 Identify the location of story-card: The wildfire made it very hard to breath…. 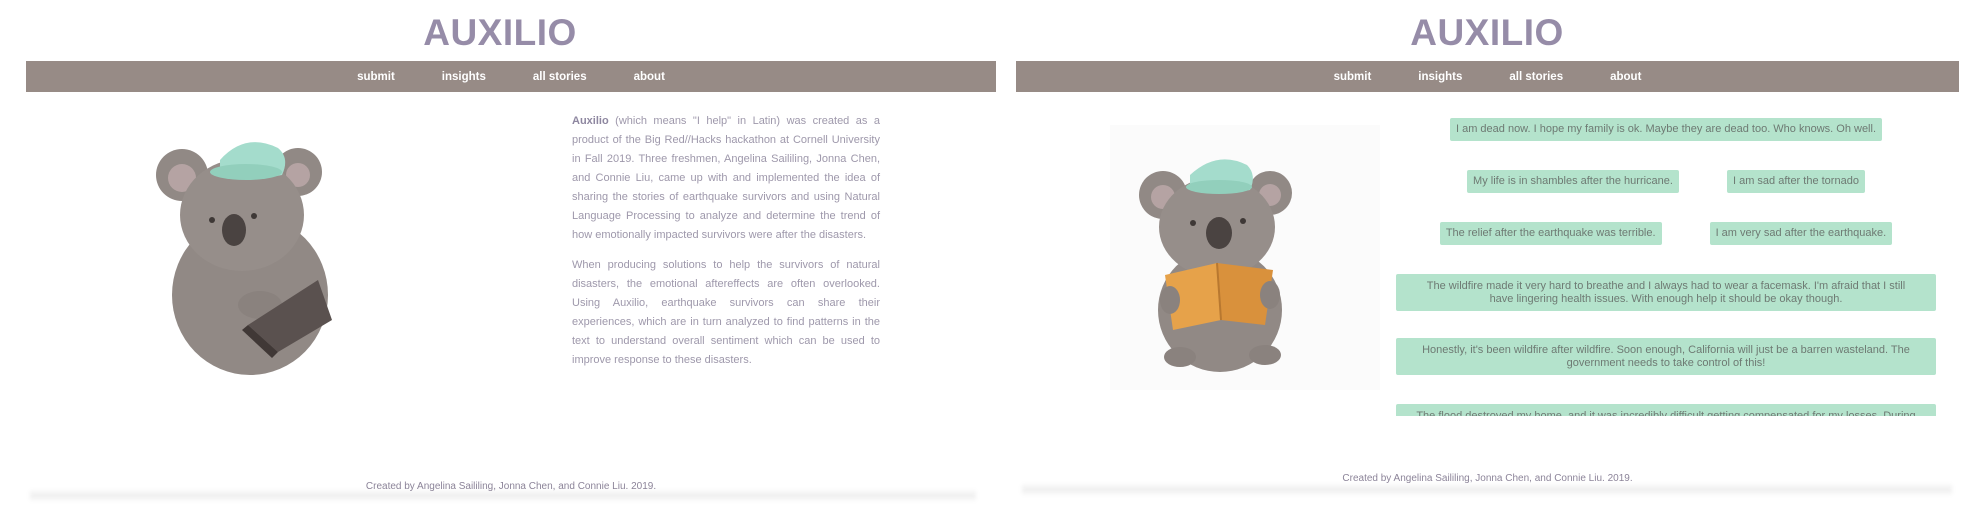
(1666, 292).